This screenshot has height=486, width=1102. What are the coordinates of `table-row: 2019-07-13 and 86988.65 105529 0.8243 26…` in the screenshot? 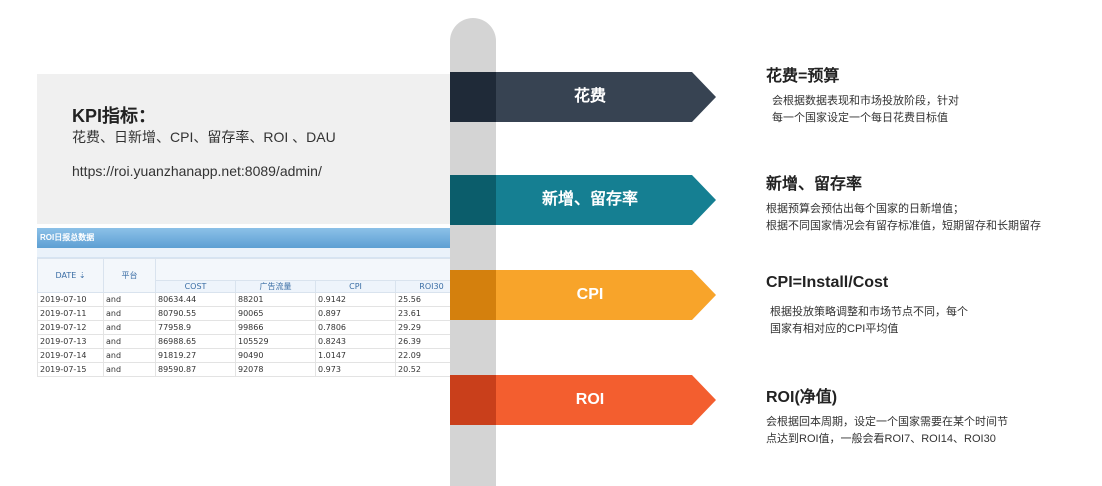 It's located at (243, 341).